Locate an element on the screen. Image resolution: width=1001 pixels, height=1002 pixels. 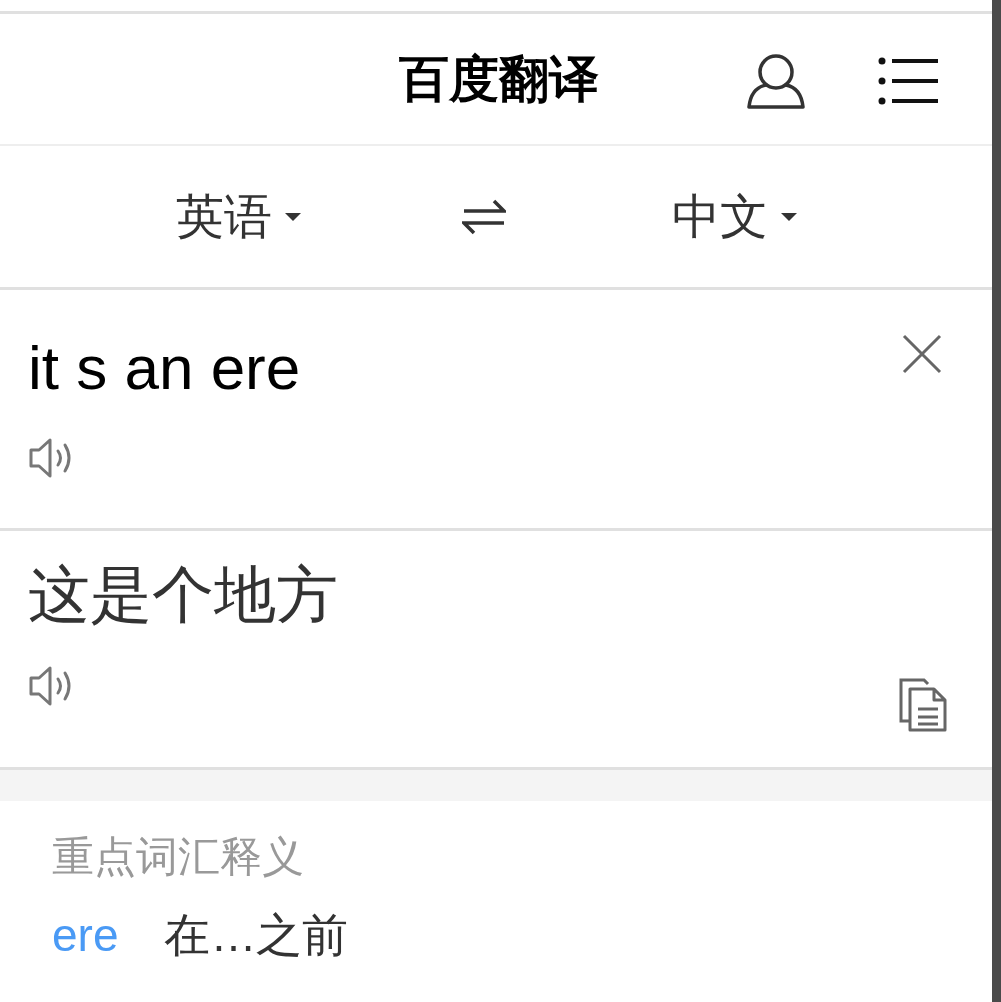
menu-icon is located at coordinates (909, 81).